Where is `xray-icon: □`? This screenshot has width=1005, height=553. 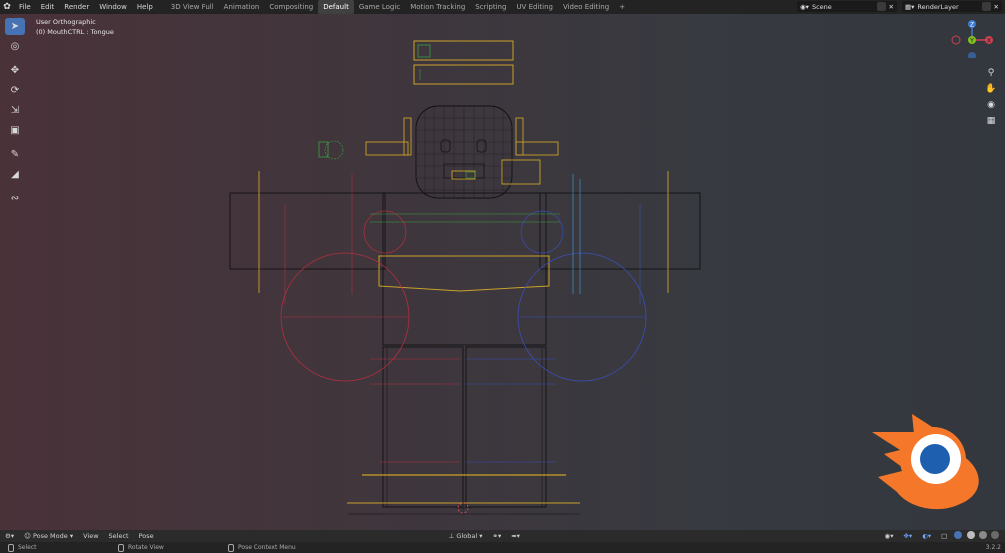
xray-icon: □ is located at coordinates (944, 536).